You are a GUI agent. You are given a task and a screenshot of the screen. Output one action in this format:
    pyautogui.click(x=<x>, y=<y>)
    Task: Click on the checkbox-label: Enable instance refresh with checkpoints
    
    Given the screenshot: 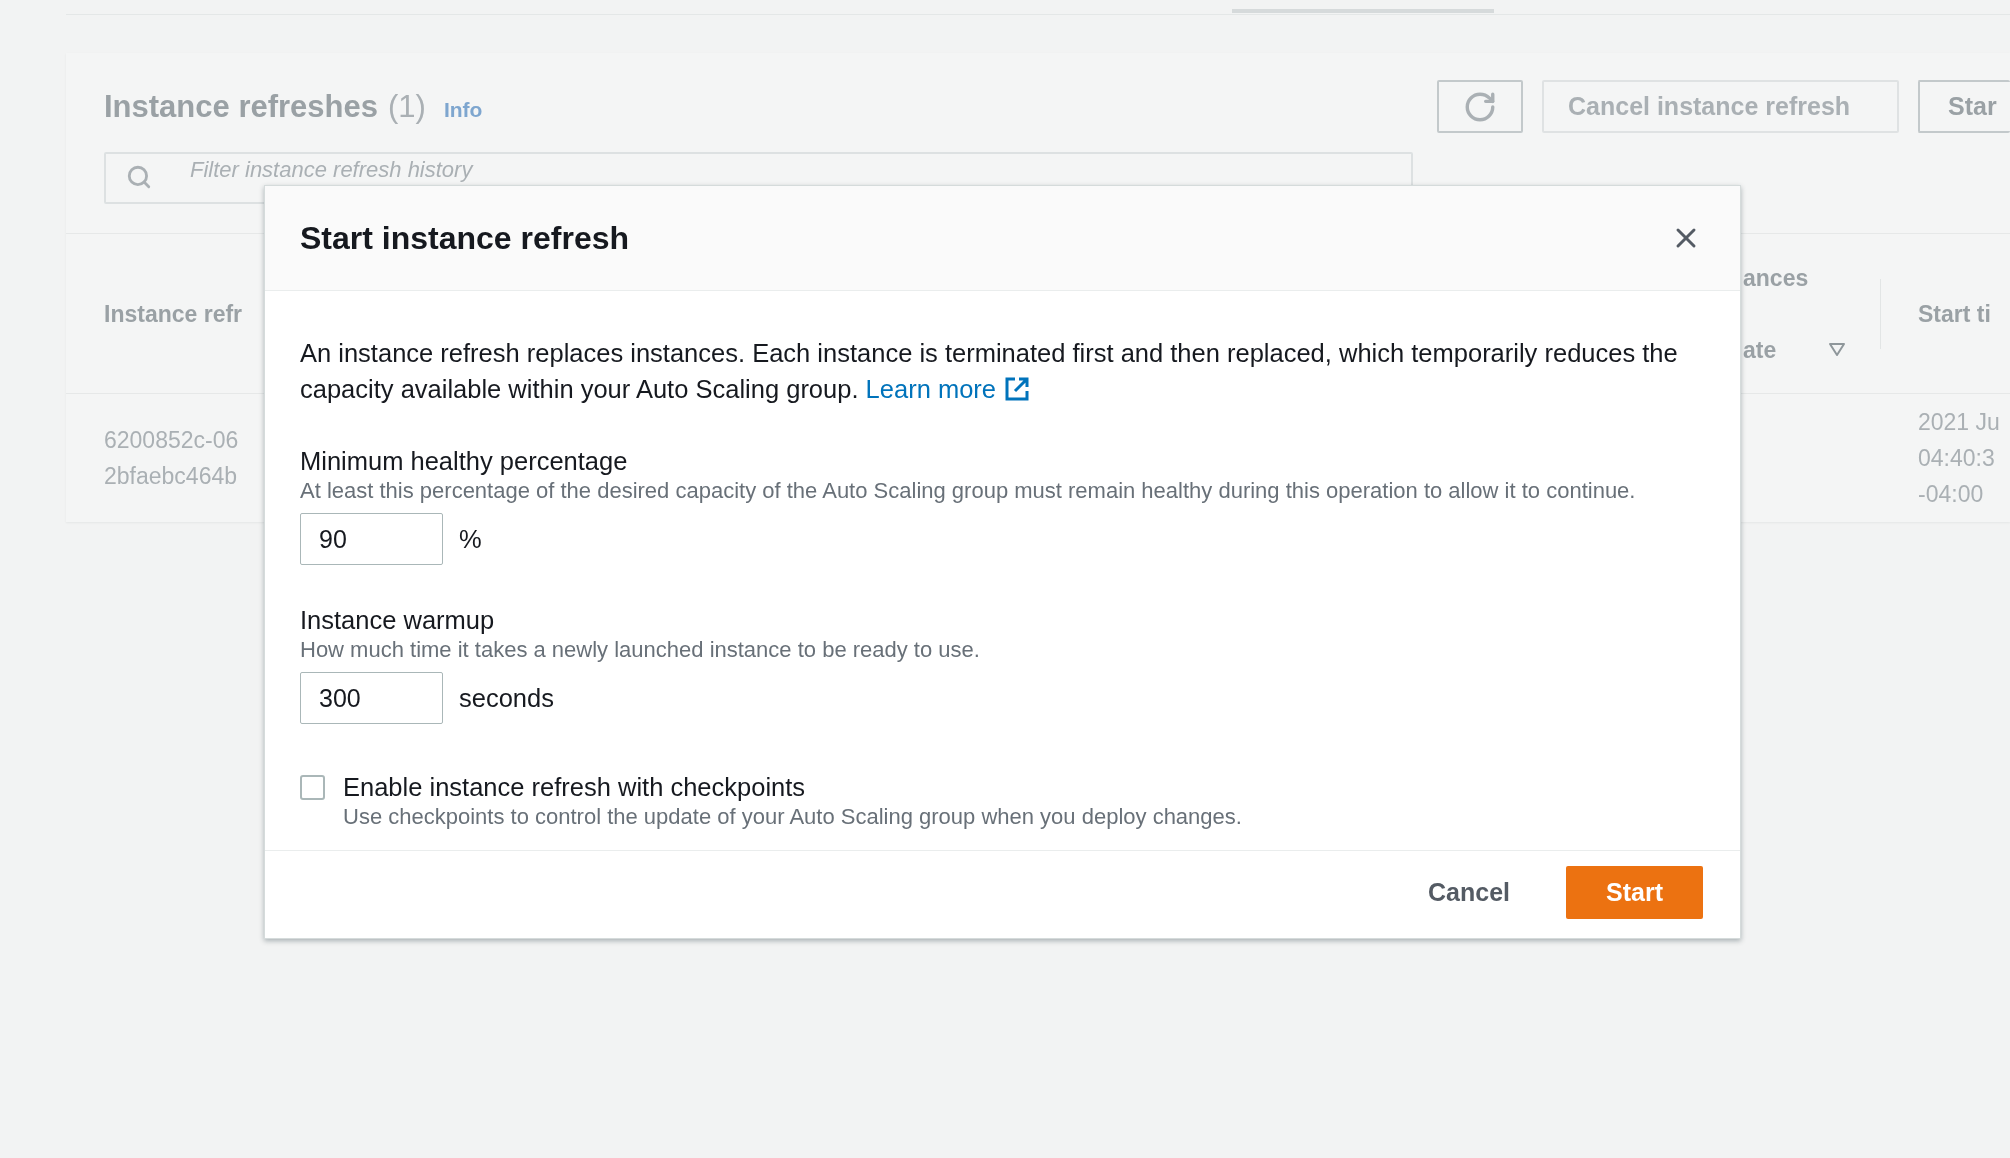 What is the action you would take?
    pyautogui.click(x=575, y=787)
    